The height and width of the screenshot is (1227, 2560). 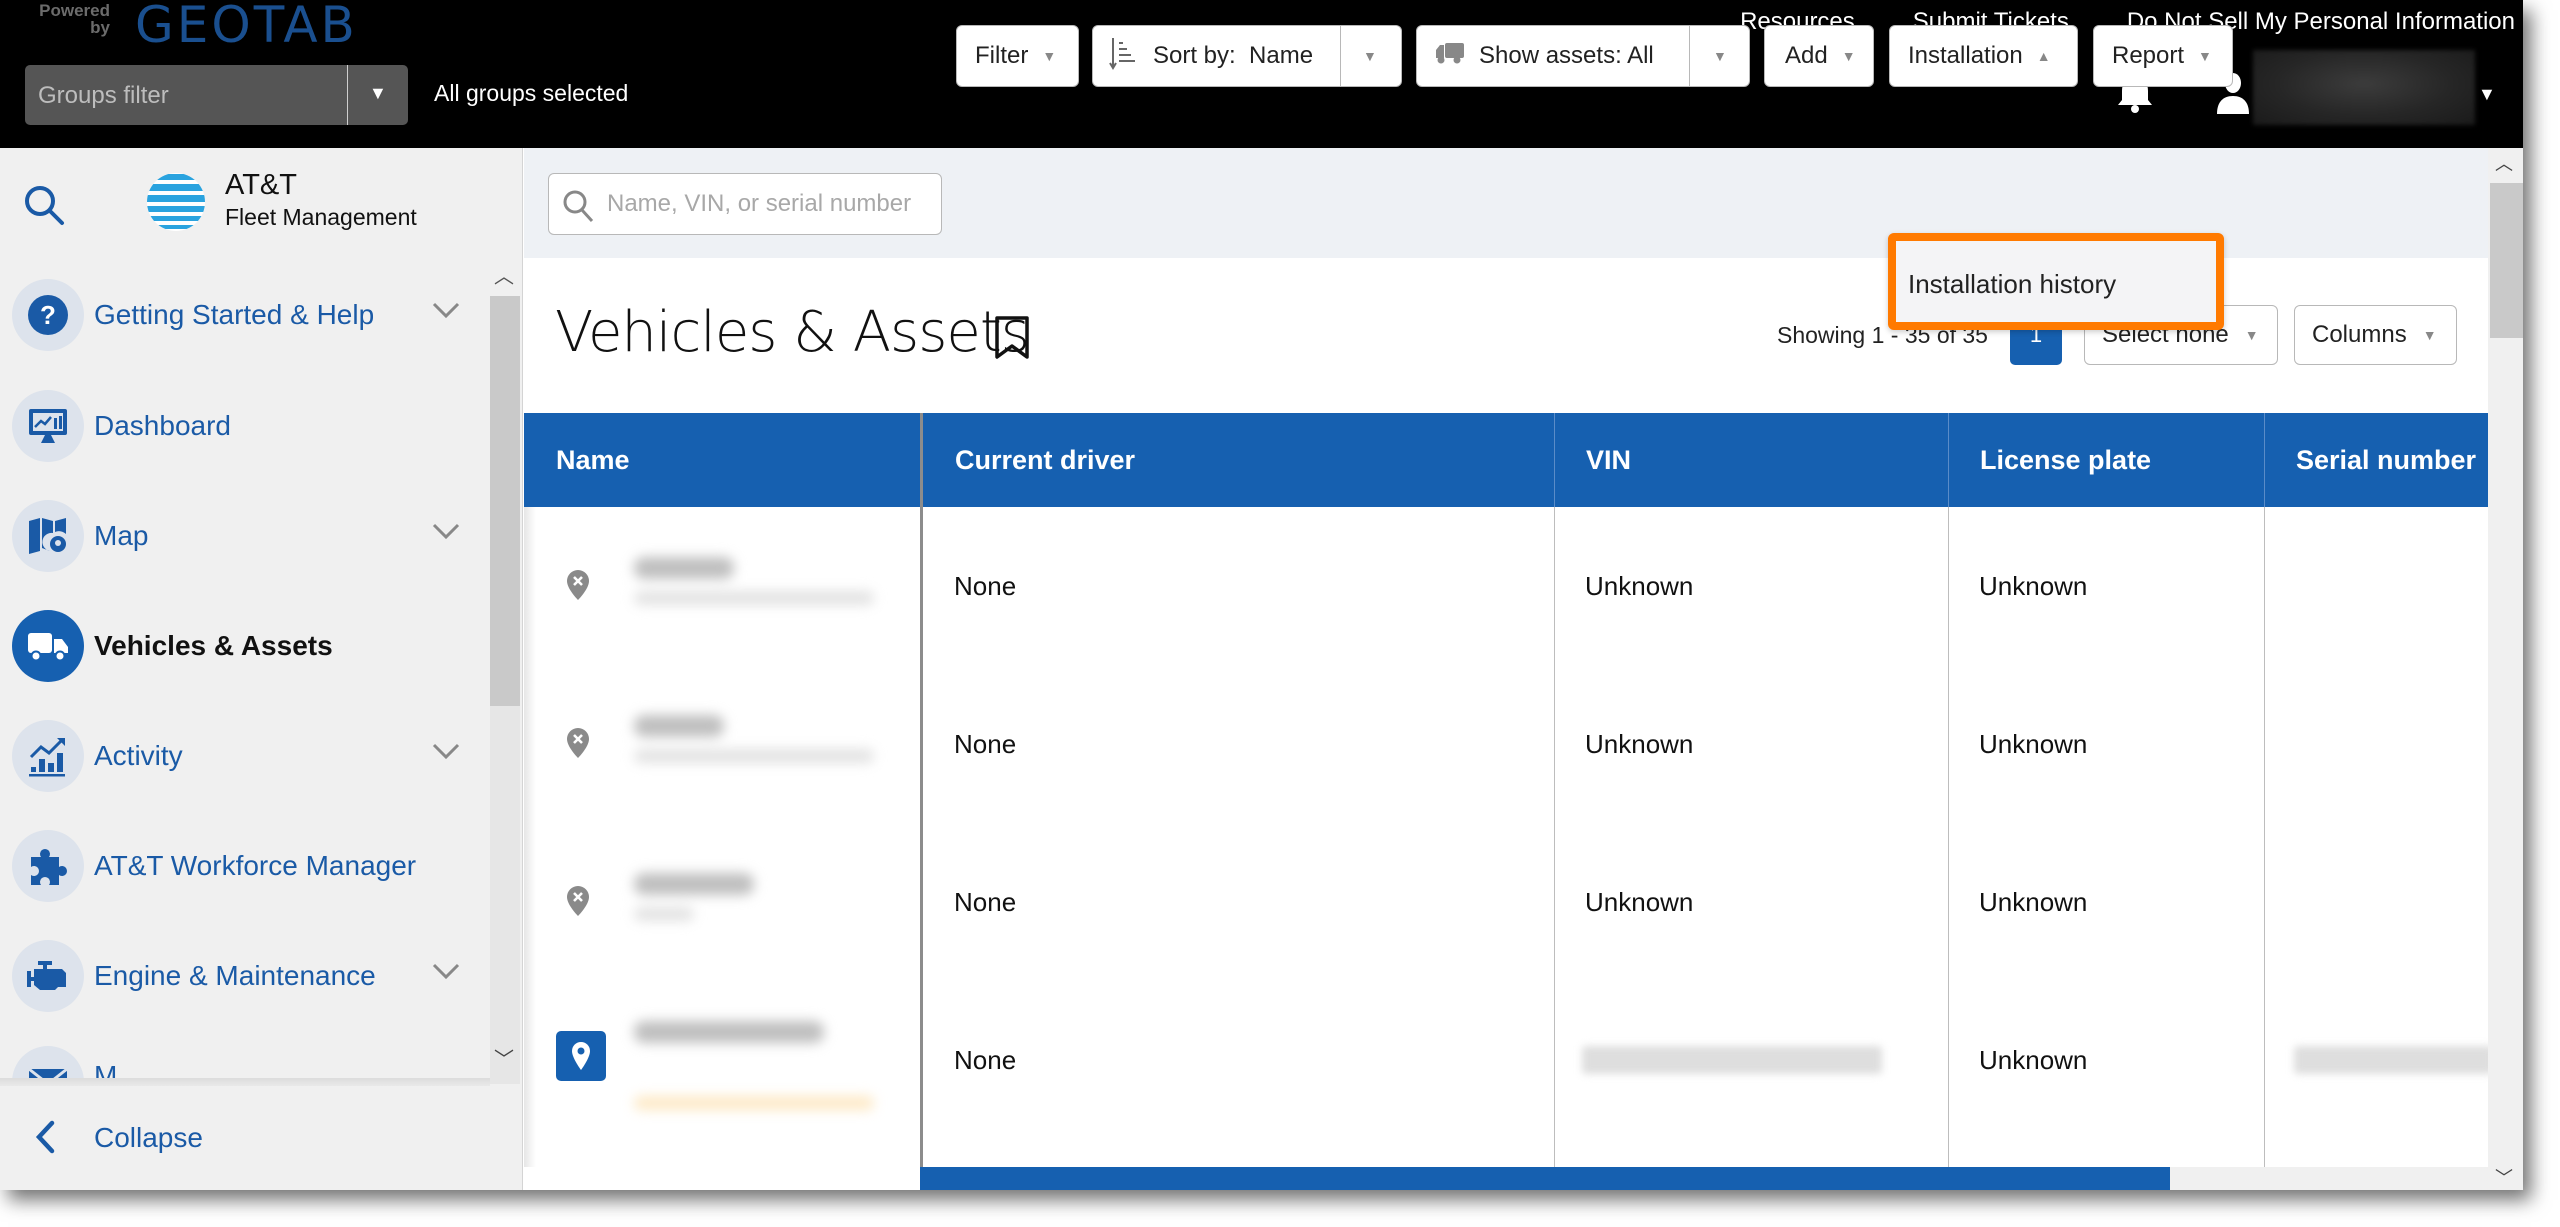 I want to click on report-button: Report ▼, so click(x=2163, y=56).